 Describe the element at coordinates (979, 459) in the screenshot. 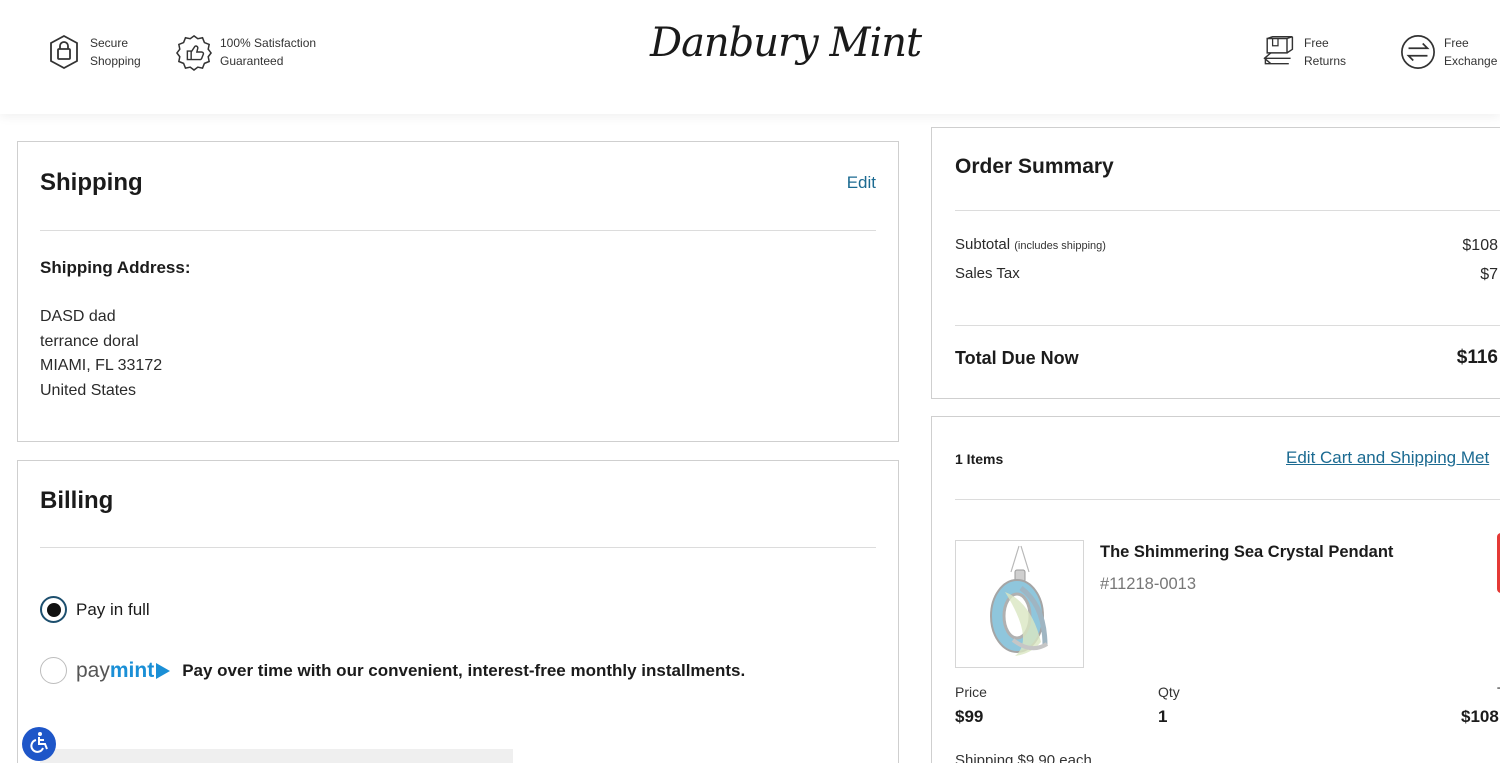

I see `items-count: 1 Items` at that location.